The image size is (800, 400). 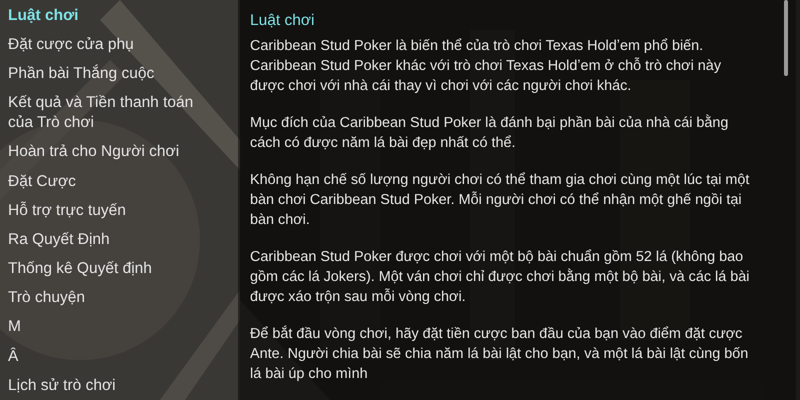 I want to click on rules-paragraph: Caribbean Stud Poker là biến thể của trò chơi Texas Holdʼem phổ biến. Caribbean Stud Poker khác với trò chơi Texas Holdʼem ở chỗ trò chơi này được chơi với nhà cái thay vì chơi với các người chơi khác., so click(x=486, y=66).